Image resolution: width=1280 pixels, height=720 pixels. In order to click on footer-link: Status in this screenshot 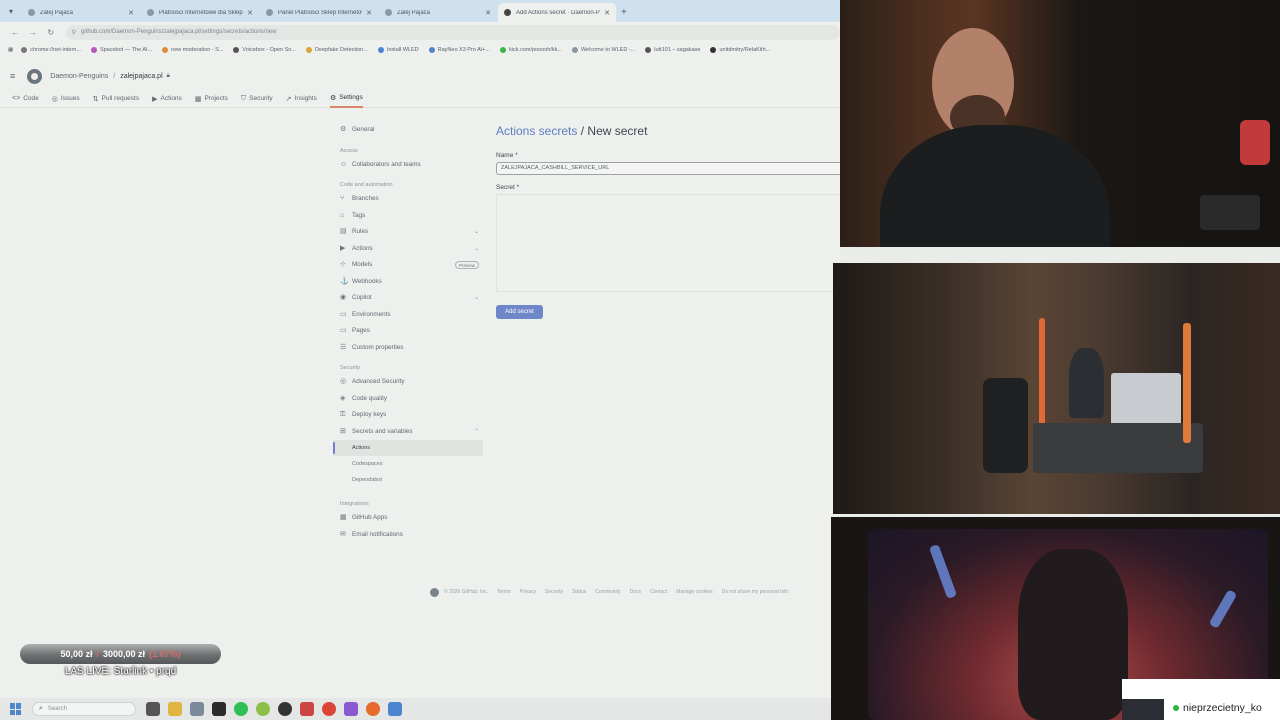, I will do `click(579, 592)`.